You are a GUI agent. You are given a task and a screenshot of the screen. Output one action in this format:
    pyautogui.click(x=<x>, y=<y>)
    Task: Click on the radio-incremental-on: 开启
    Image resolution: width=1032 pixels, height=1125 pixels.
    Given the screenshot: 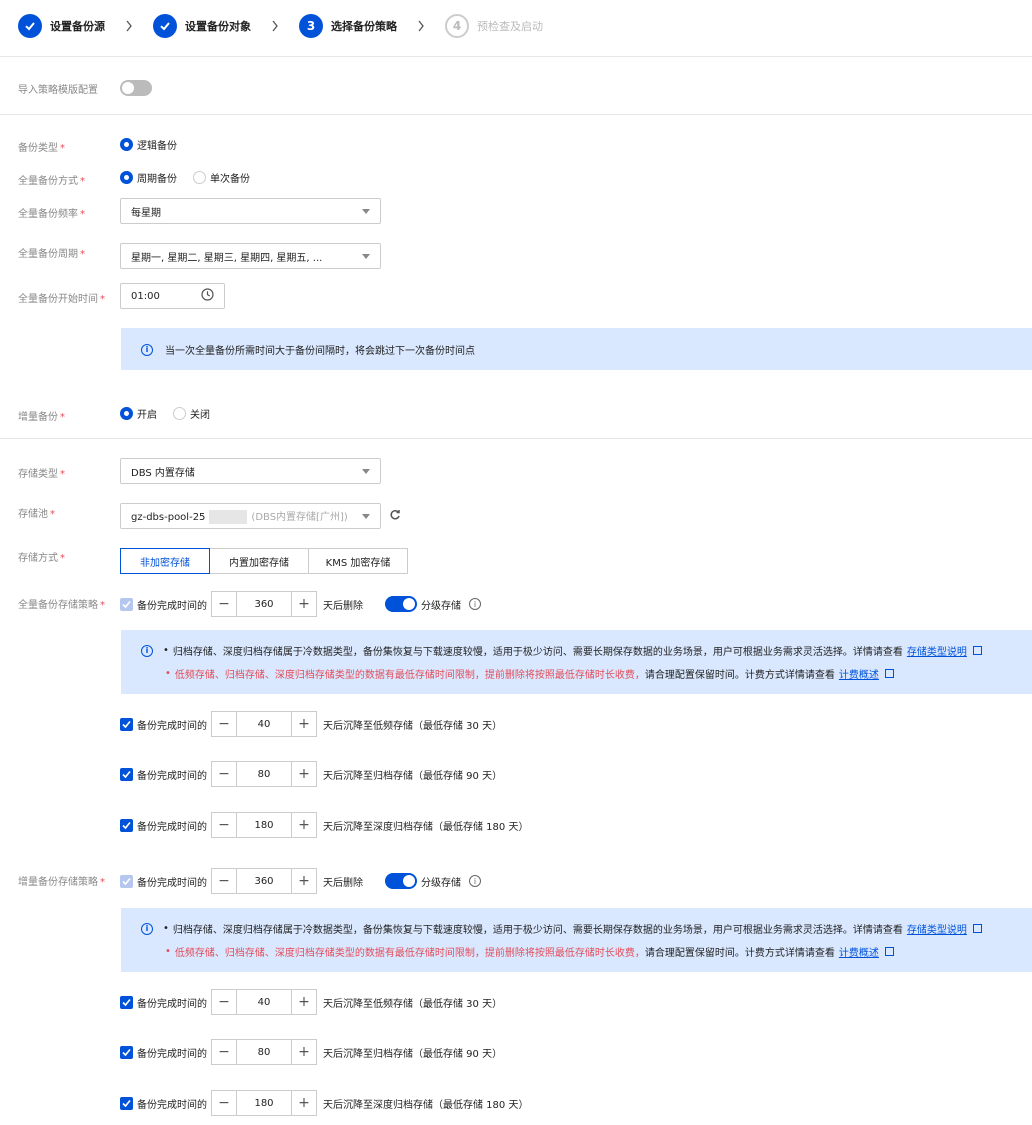 What is the action you would take?
    pyautogui.click(x=138, y=413)
    